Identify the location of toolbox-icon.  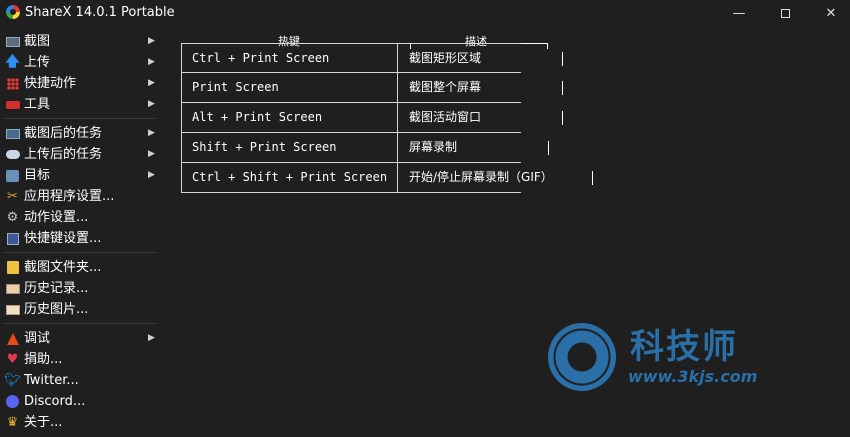
(12, 104).